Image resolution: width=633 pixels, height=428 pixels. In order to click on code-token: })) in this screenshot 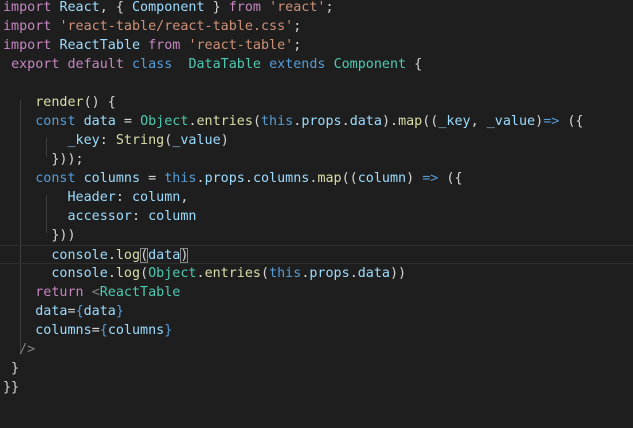, I will do `click(39, 235)`.